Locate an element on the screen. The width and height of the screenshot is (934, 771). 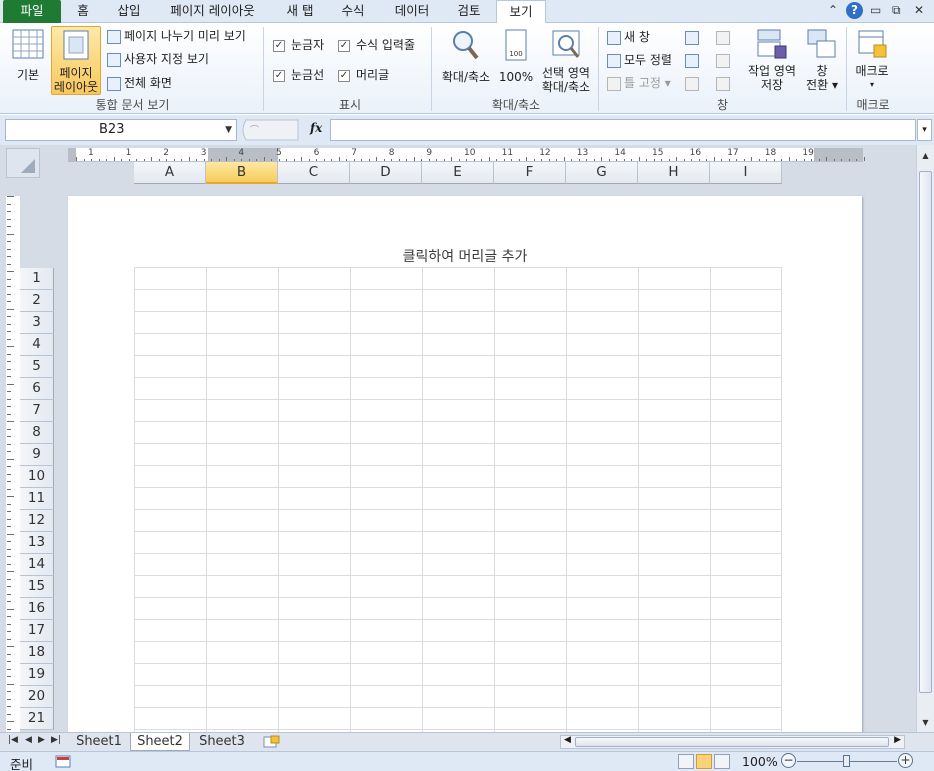
row-header: 1 is located at coordinates (37, 279).